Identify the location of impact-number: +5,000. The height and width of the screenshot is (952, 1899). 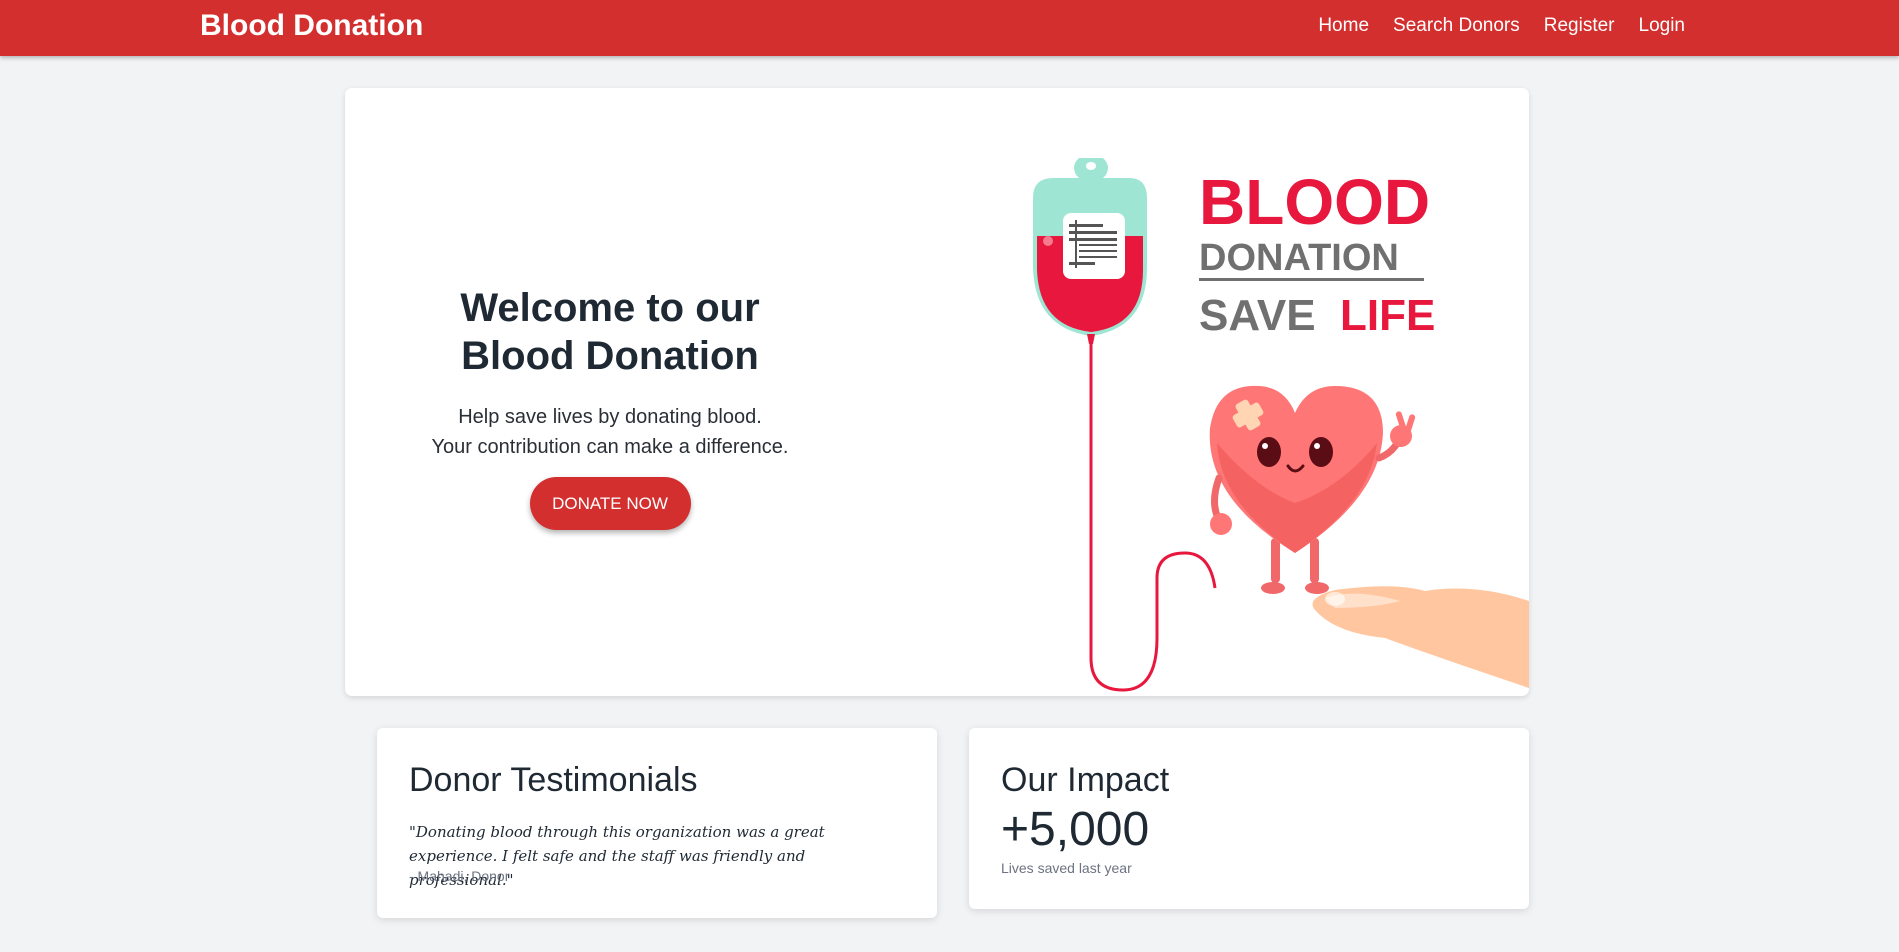
(1075, 829).